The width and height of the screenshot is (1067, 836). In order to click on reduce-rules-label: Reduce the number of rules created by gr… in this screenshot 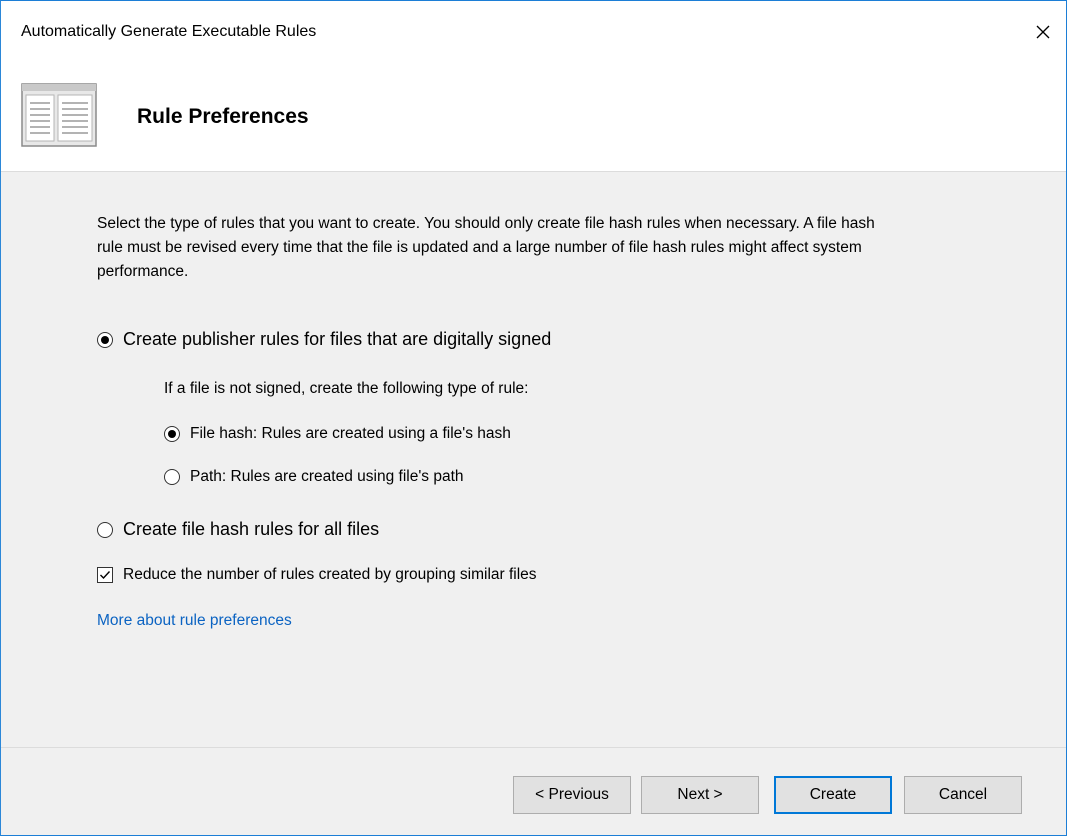, I will do `click(330, 574)`.